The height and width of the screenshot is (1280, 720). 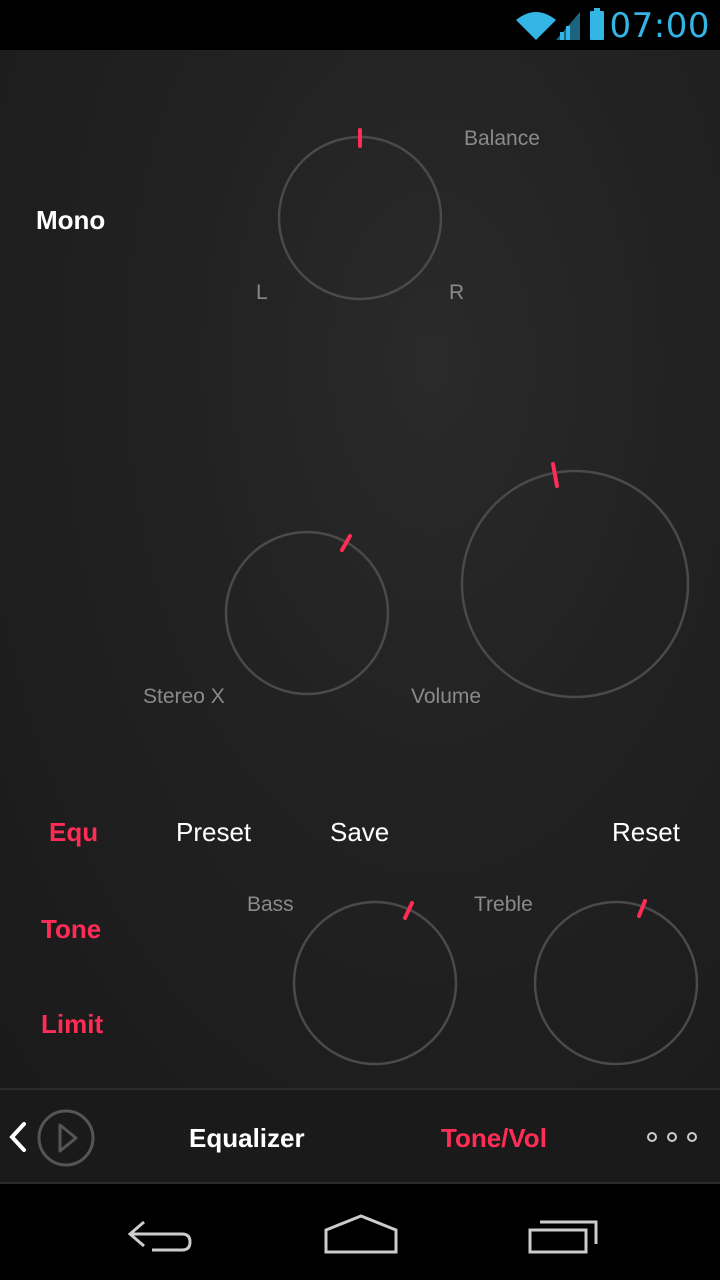 What do you see at coordinates (375, 983) in the screenshot?
I see `bass-knob` at bounding box center [375, 983].